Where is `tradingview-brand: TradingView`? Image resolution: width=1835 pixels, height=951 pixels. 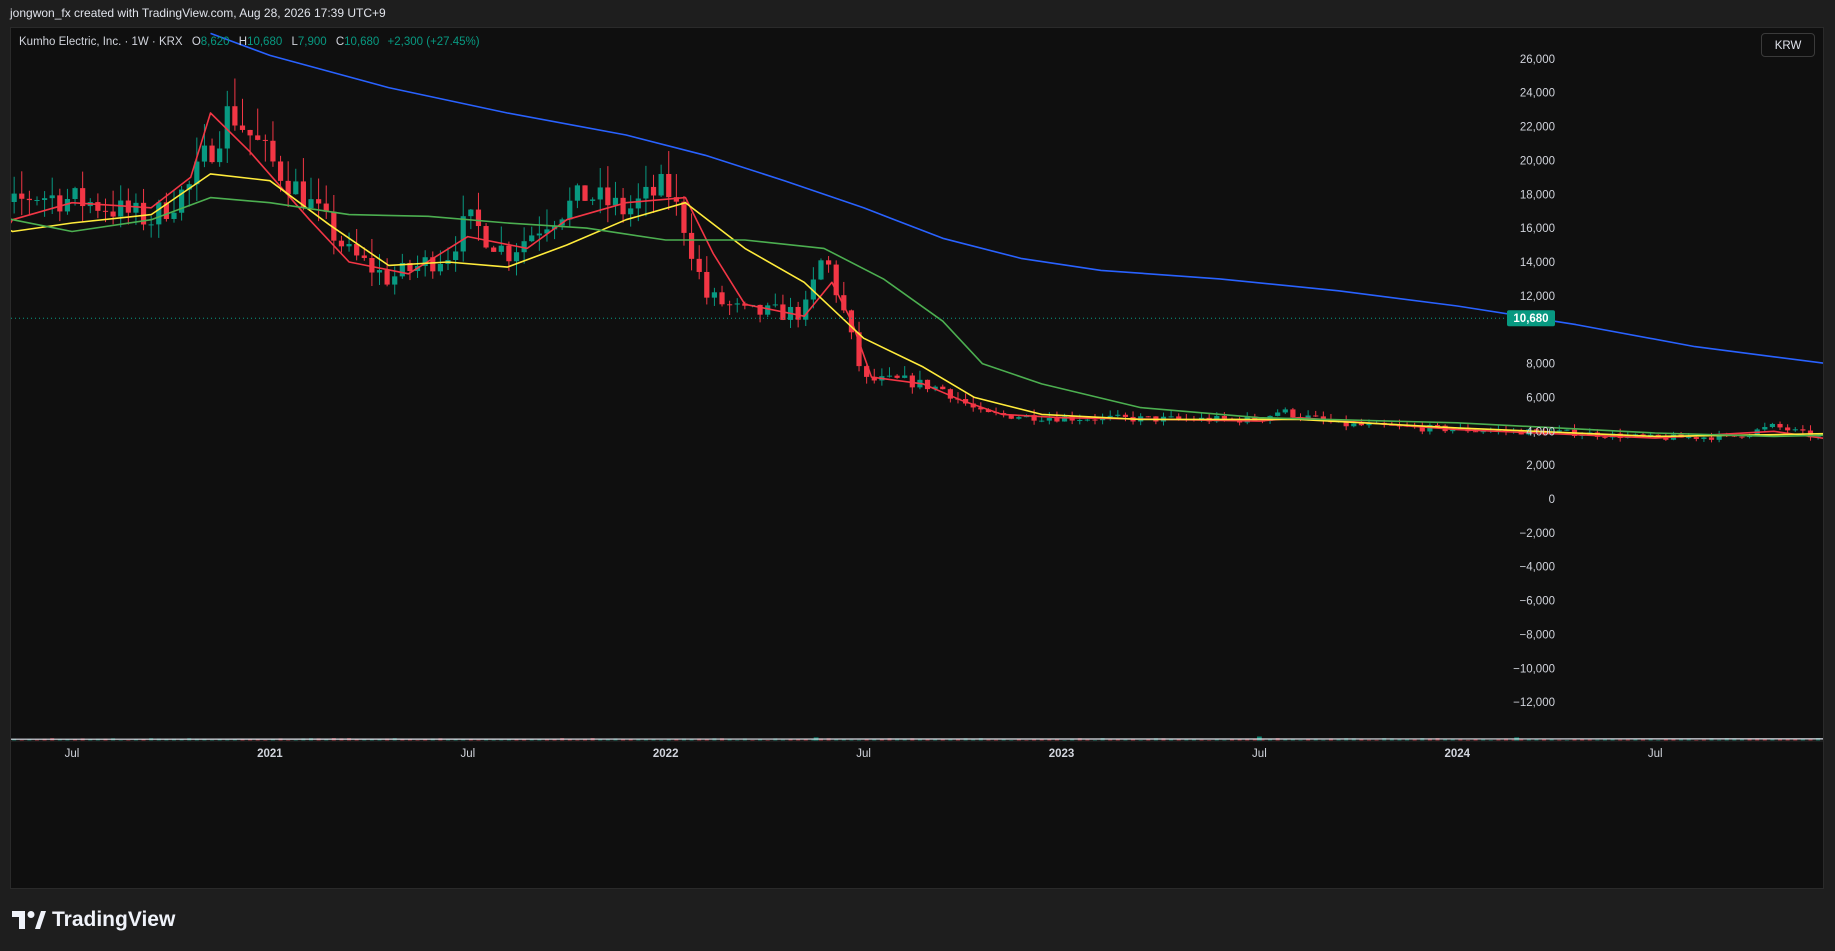 tradingview-brand: TradingView is located at coordinates (93, 920).